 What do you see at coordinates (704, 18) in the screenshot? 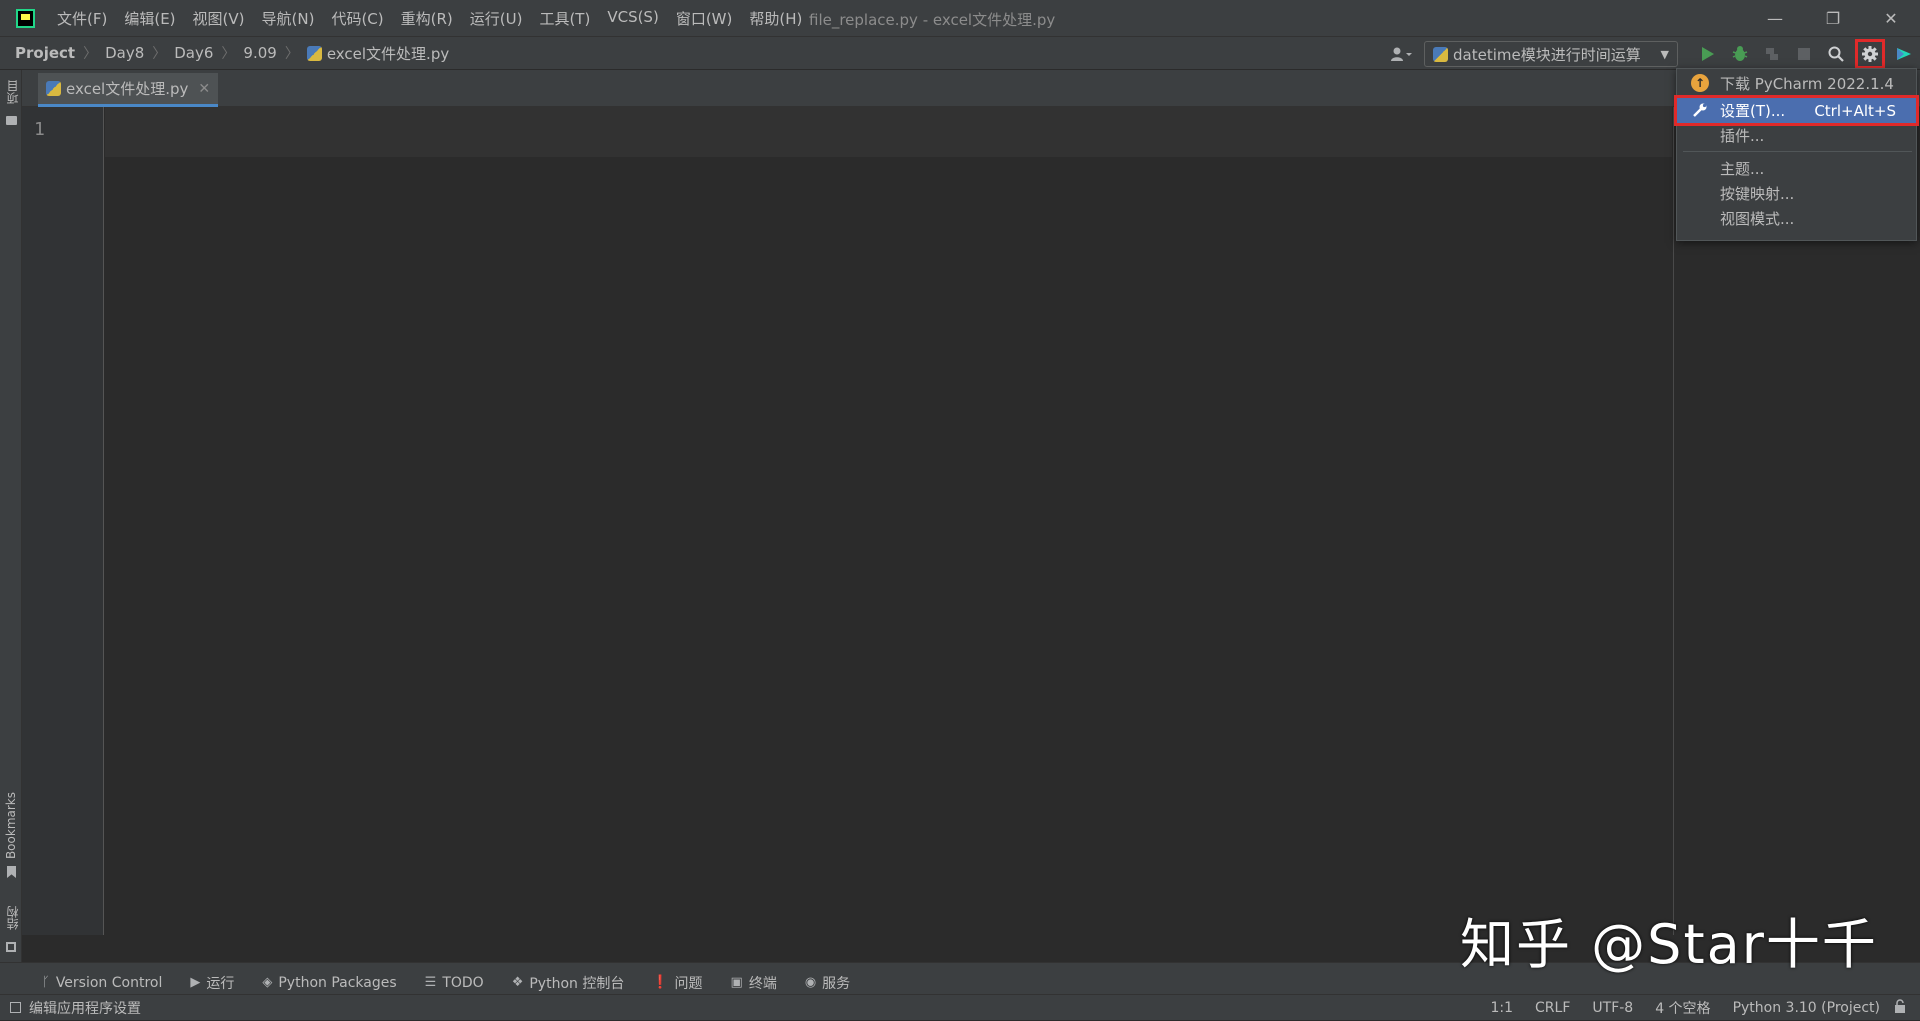
I see `menu-window: 窗口(W)` at bounding box center [704, 18].